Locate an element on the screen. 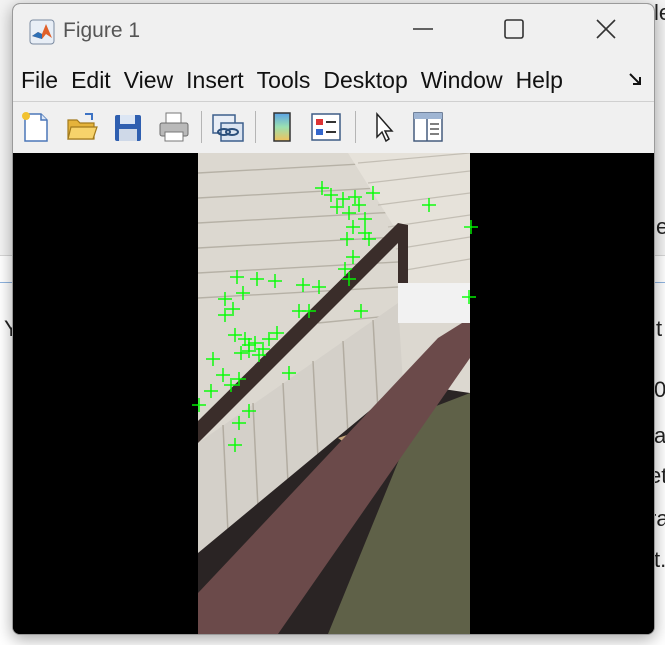 This screenshot has width=665, height=645. menu-desktop: Desktop is located at coordinates (365, 80).